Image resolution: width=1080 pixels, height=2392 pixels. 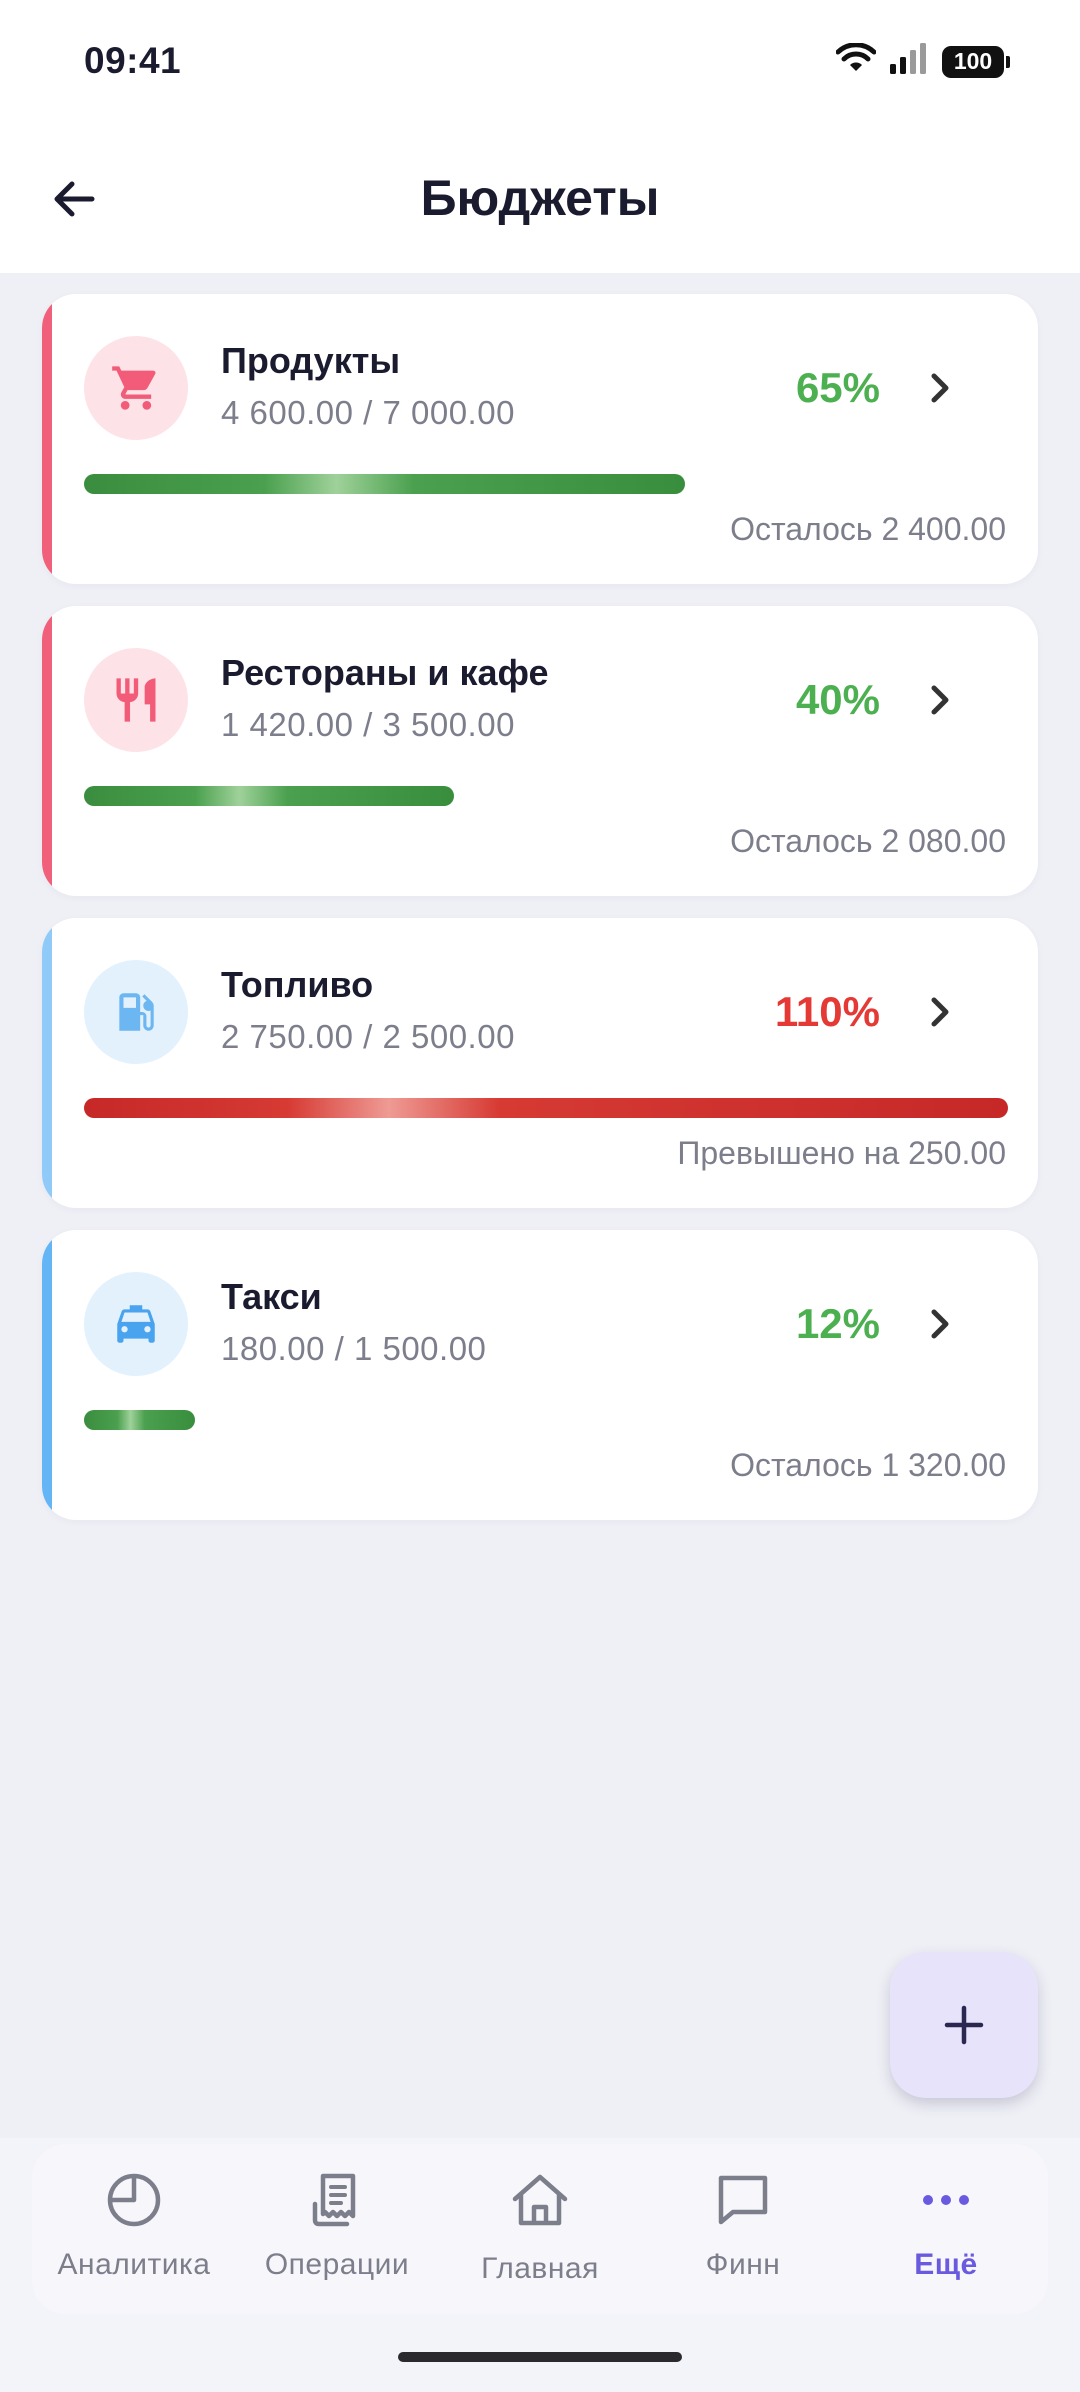 I want to click on tab-label: Главная, so click(x=540, y=2268).